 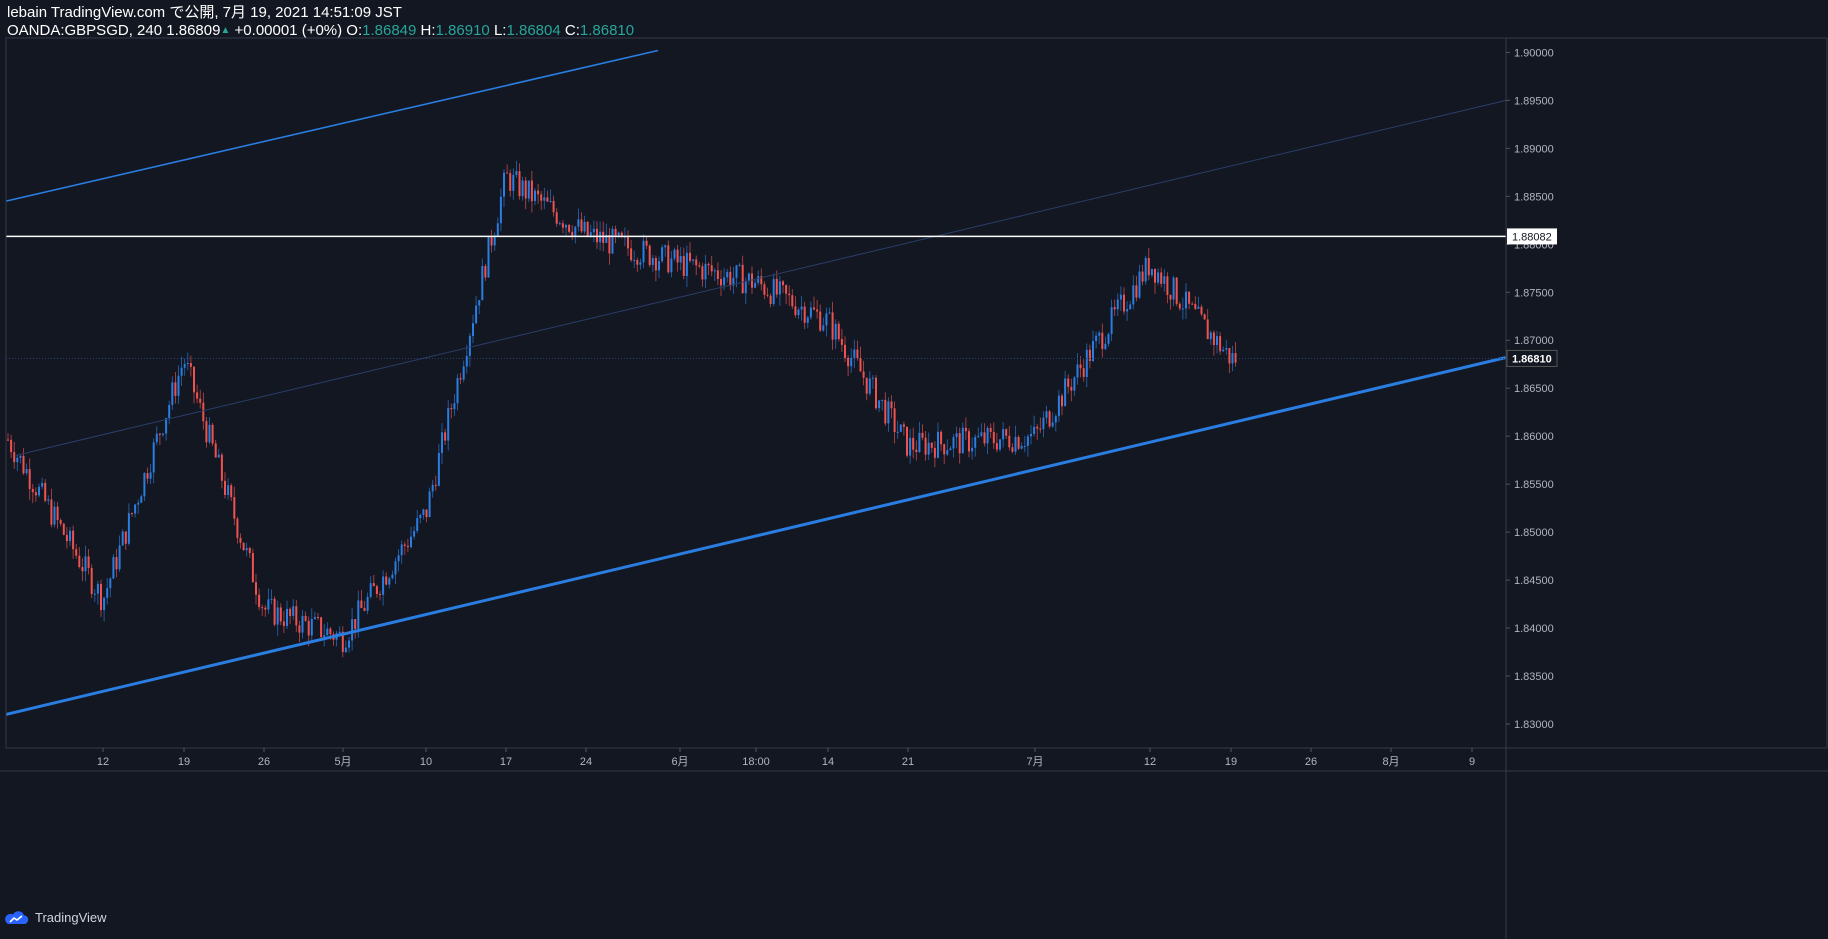 I want to click on x-tick-label: 12, so click(x=103, y=762).